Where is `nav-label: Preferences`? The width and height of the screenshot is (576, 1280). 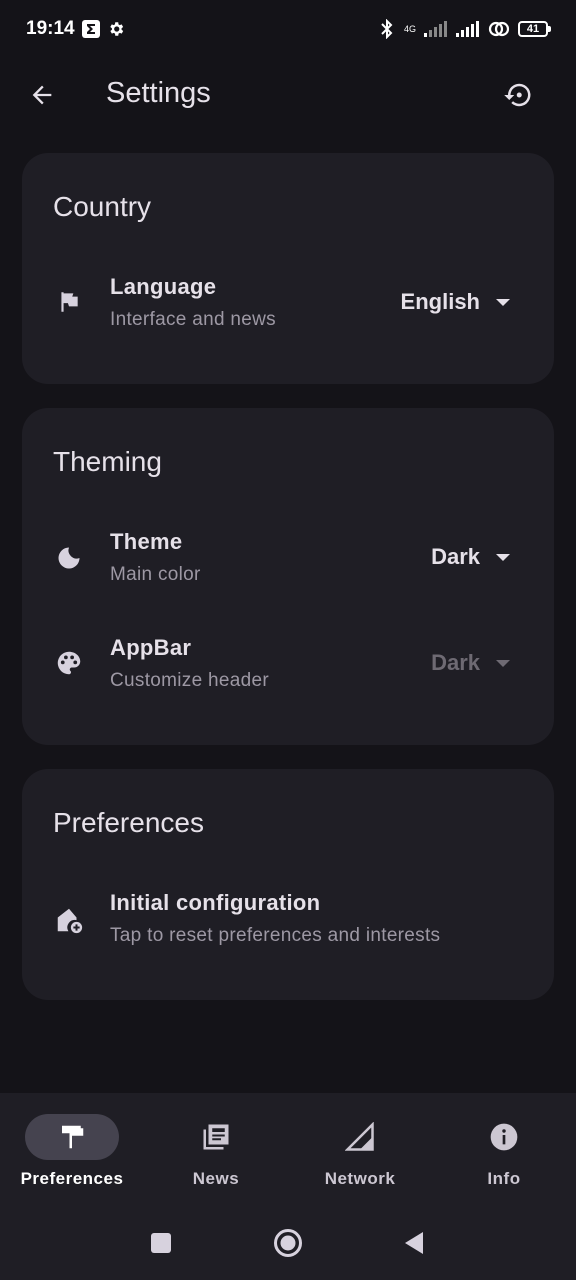
nav-label: Preferences is located at coordinates (72, 1178).